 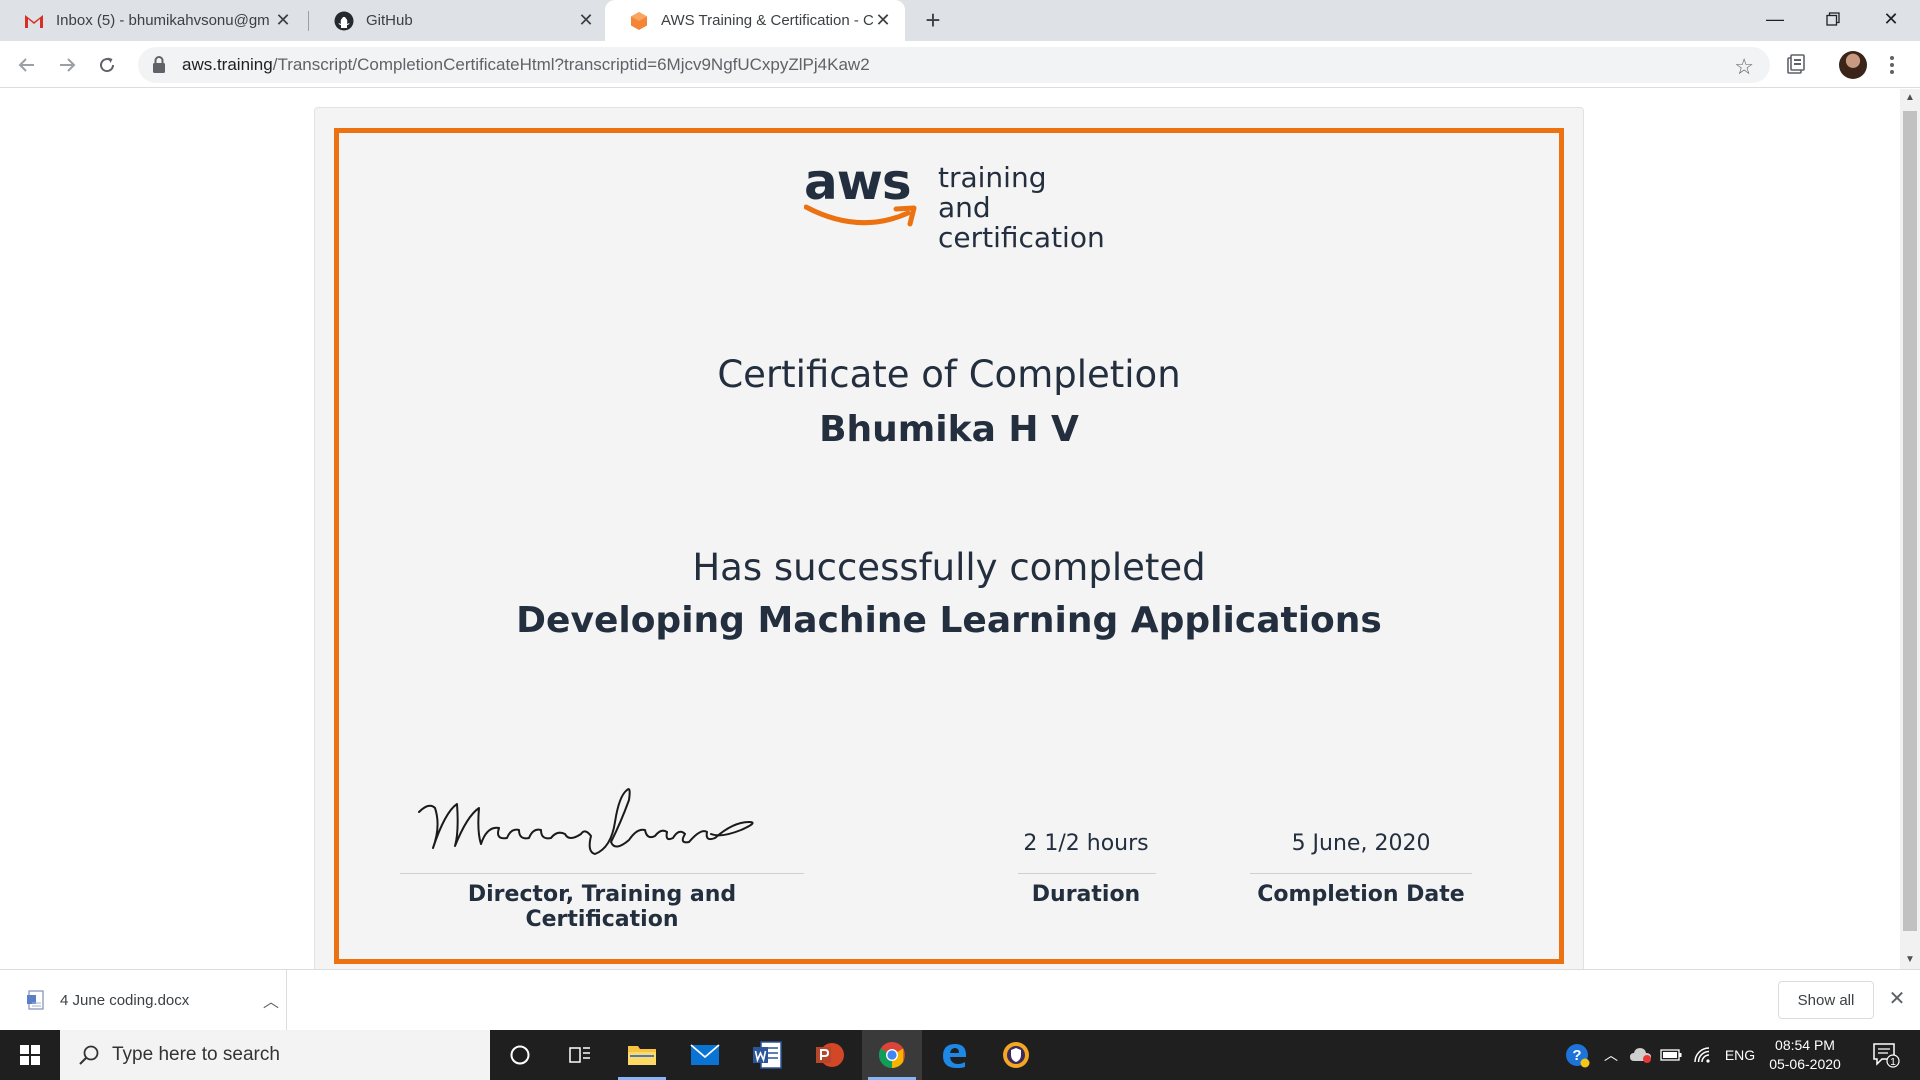 What do you see at coordinates (1086, 843) in the screenshot?
I see `duration-value: 2 1/2 hours` at bounding box center [1086, 843].